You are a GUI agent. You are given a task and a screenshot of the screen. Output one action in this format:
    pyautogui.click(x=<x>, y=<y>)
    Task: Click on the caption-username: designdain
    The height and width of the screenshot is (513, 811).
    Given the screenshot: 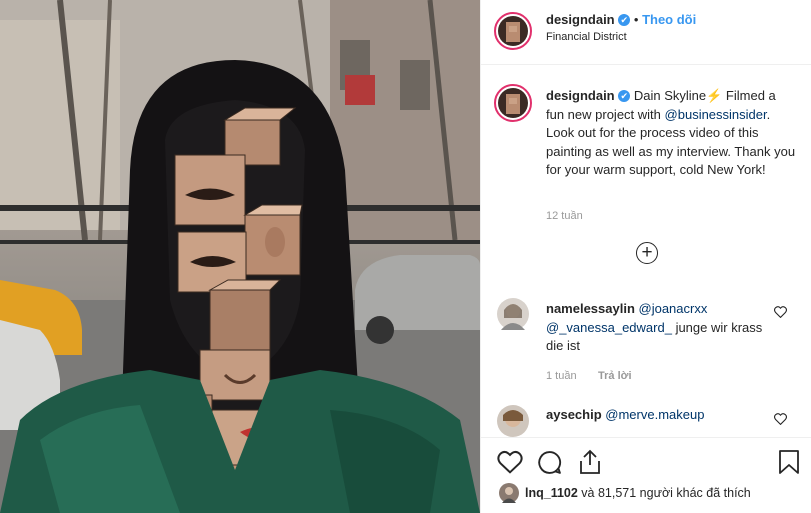 What is the action you would take?
    pyautogui.click(x=580, y=95)
    